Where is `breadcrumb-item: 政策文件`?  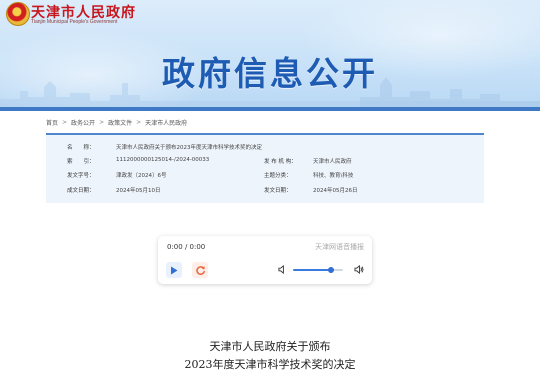
breadcrumb-item: 政策文件 is located at coordinates (120, 122).